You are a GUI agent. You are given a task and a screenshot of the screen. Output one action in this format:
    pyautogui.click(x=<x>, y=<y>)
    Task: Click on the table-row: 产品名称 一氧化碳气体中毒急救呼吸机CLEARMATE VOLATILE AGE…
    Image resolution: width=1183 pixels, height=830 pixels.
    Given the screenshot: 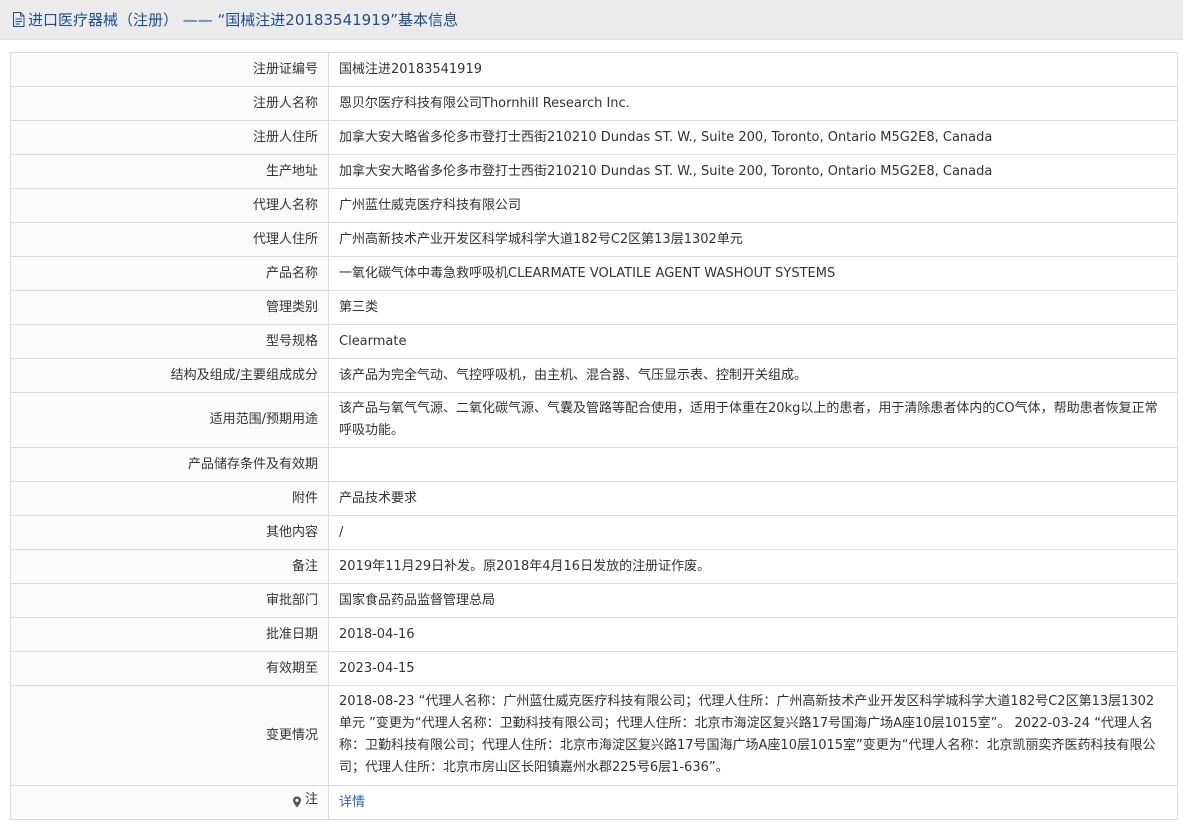 What is the action you would take?
    pyautogui.click(x=594, y=273)
    